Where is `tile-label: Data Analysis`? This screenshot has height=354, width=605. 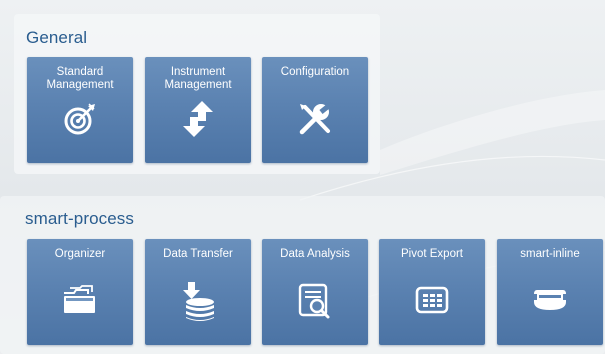
tile-label: Data Analysis is located at coordinates (315, 254).